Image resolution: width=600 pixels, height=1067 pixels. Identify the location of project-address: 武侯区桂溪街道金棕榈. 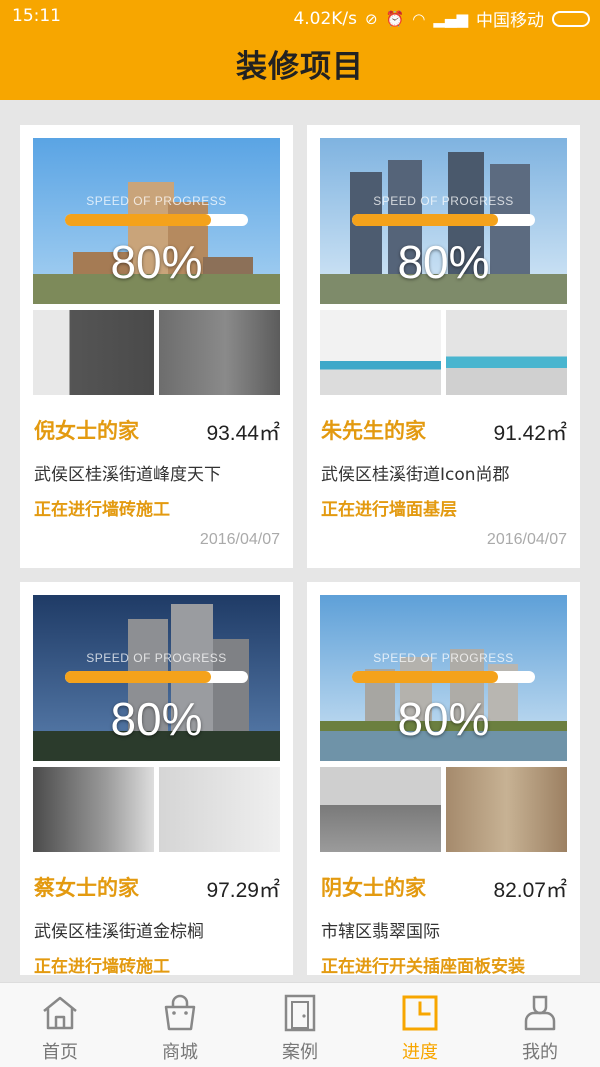
(119, 932).